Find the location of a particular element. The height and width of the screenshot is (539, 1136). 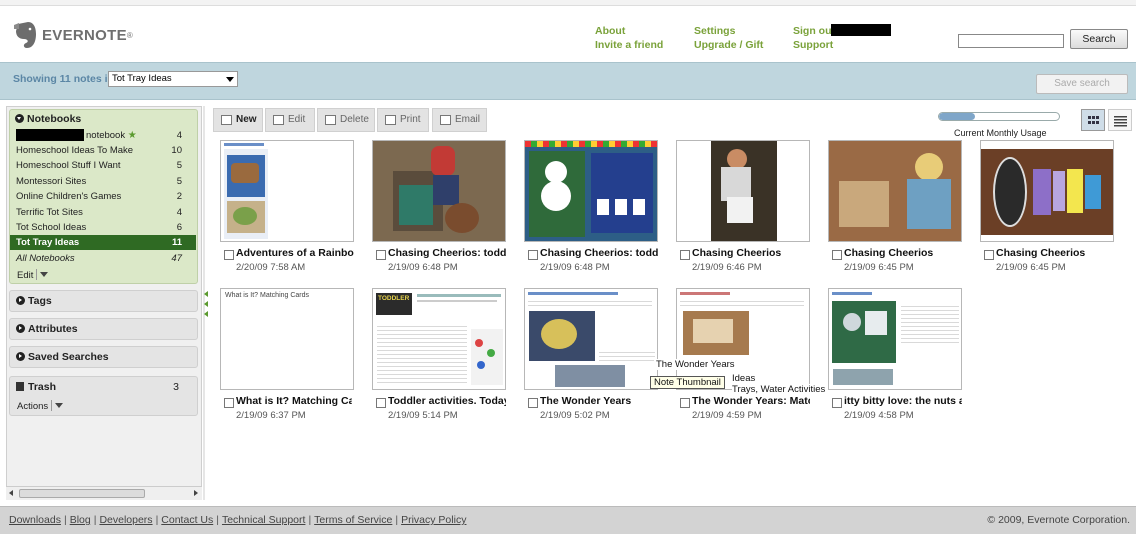

invite-friend-link: Invite a friend is located at coordinates (629, 45).